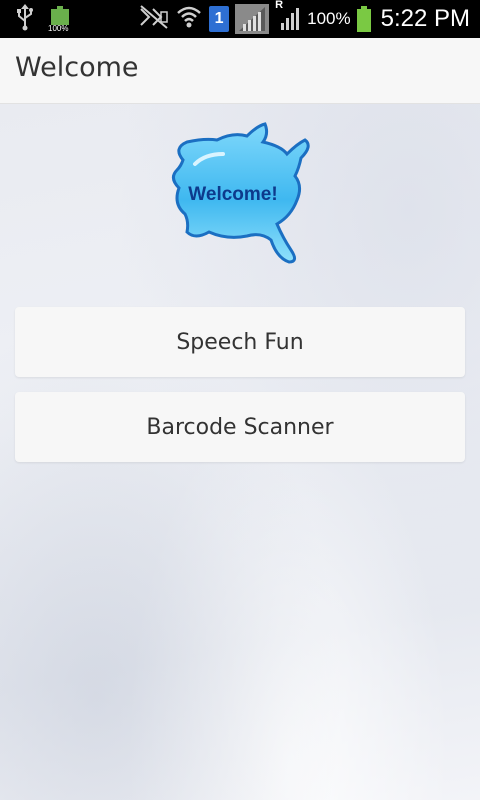 Image resolution: width=480 pixels, height=800 pixels. I want to click on speech-fun-label: Speech Fun, so click(240, 342).